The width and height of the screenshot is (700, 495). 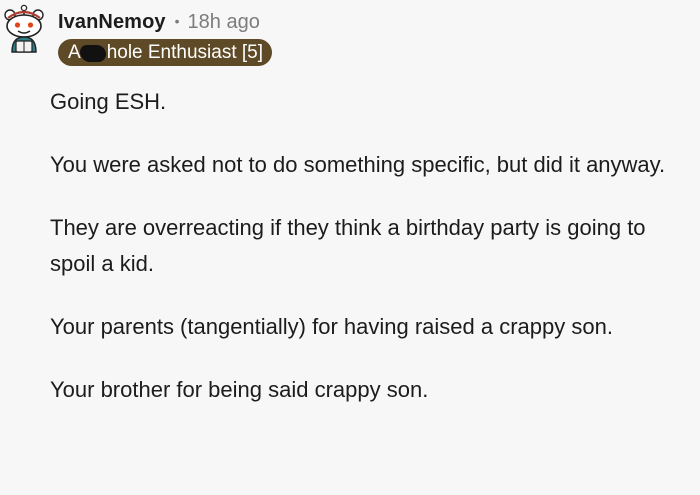 What do you see at coordinates (239, 389) in the screenshot?
I see `comment-paragraph: Your brother for being said crappy son.` at bounding box center [239, 389].